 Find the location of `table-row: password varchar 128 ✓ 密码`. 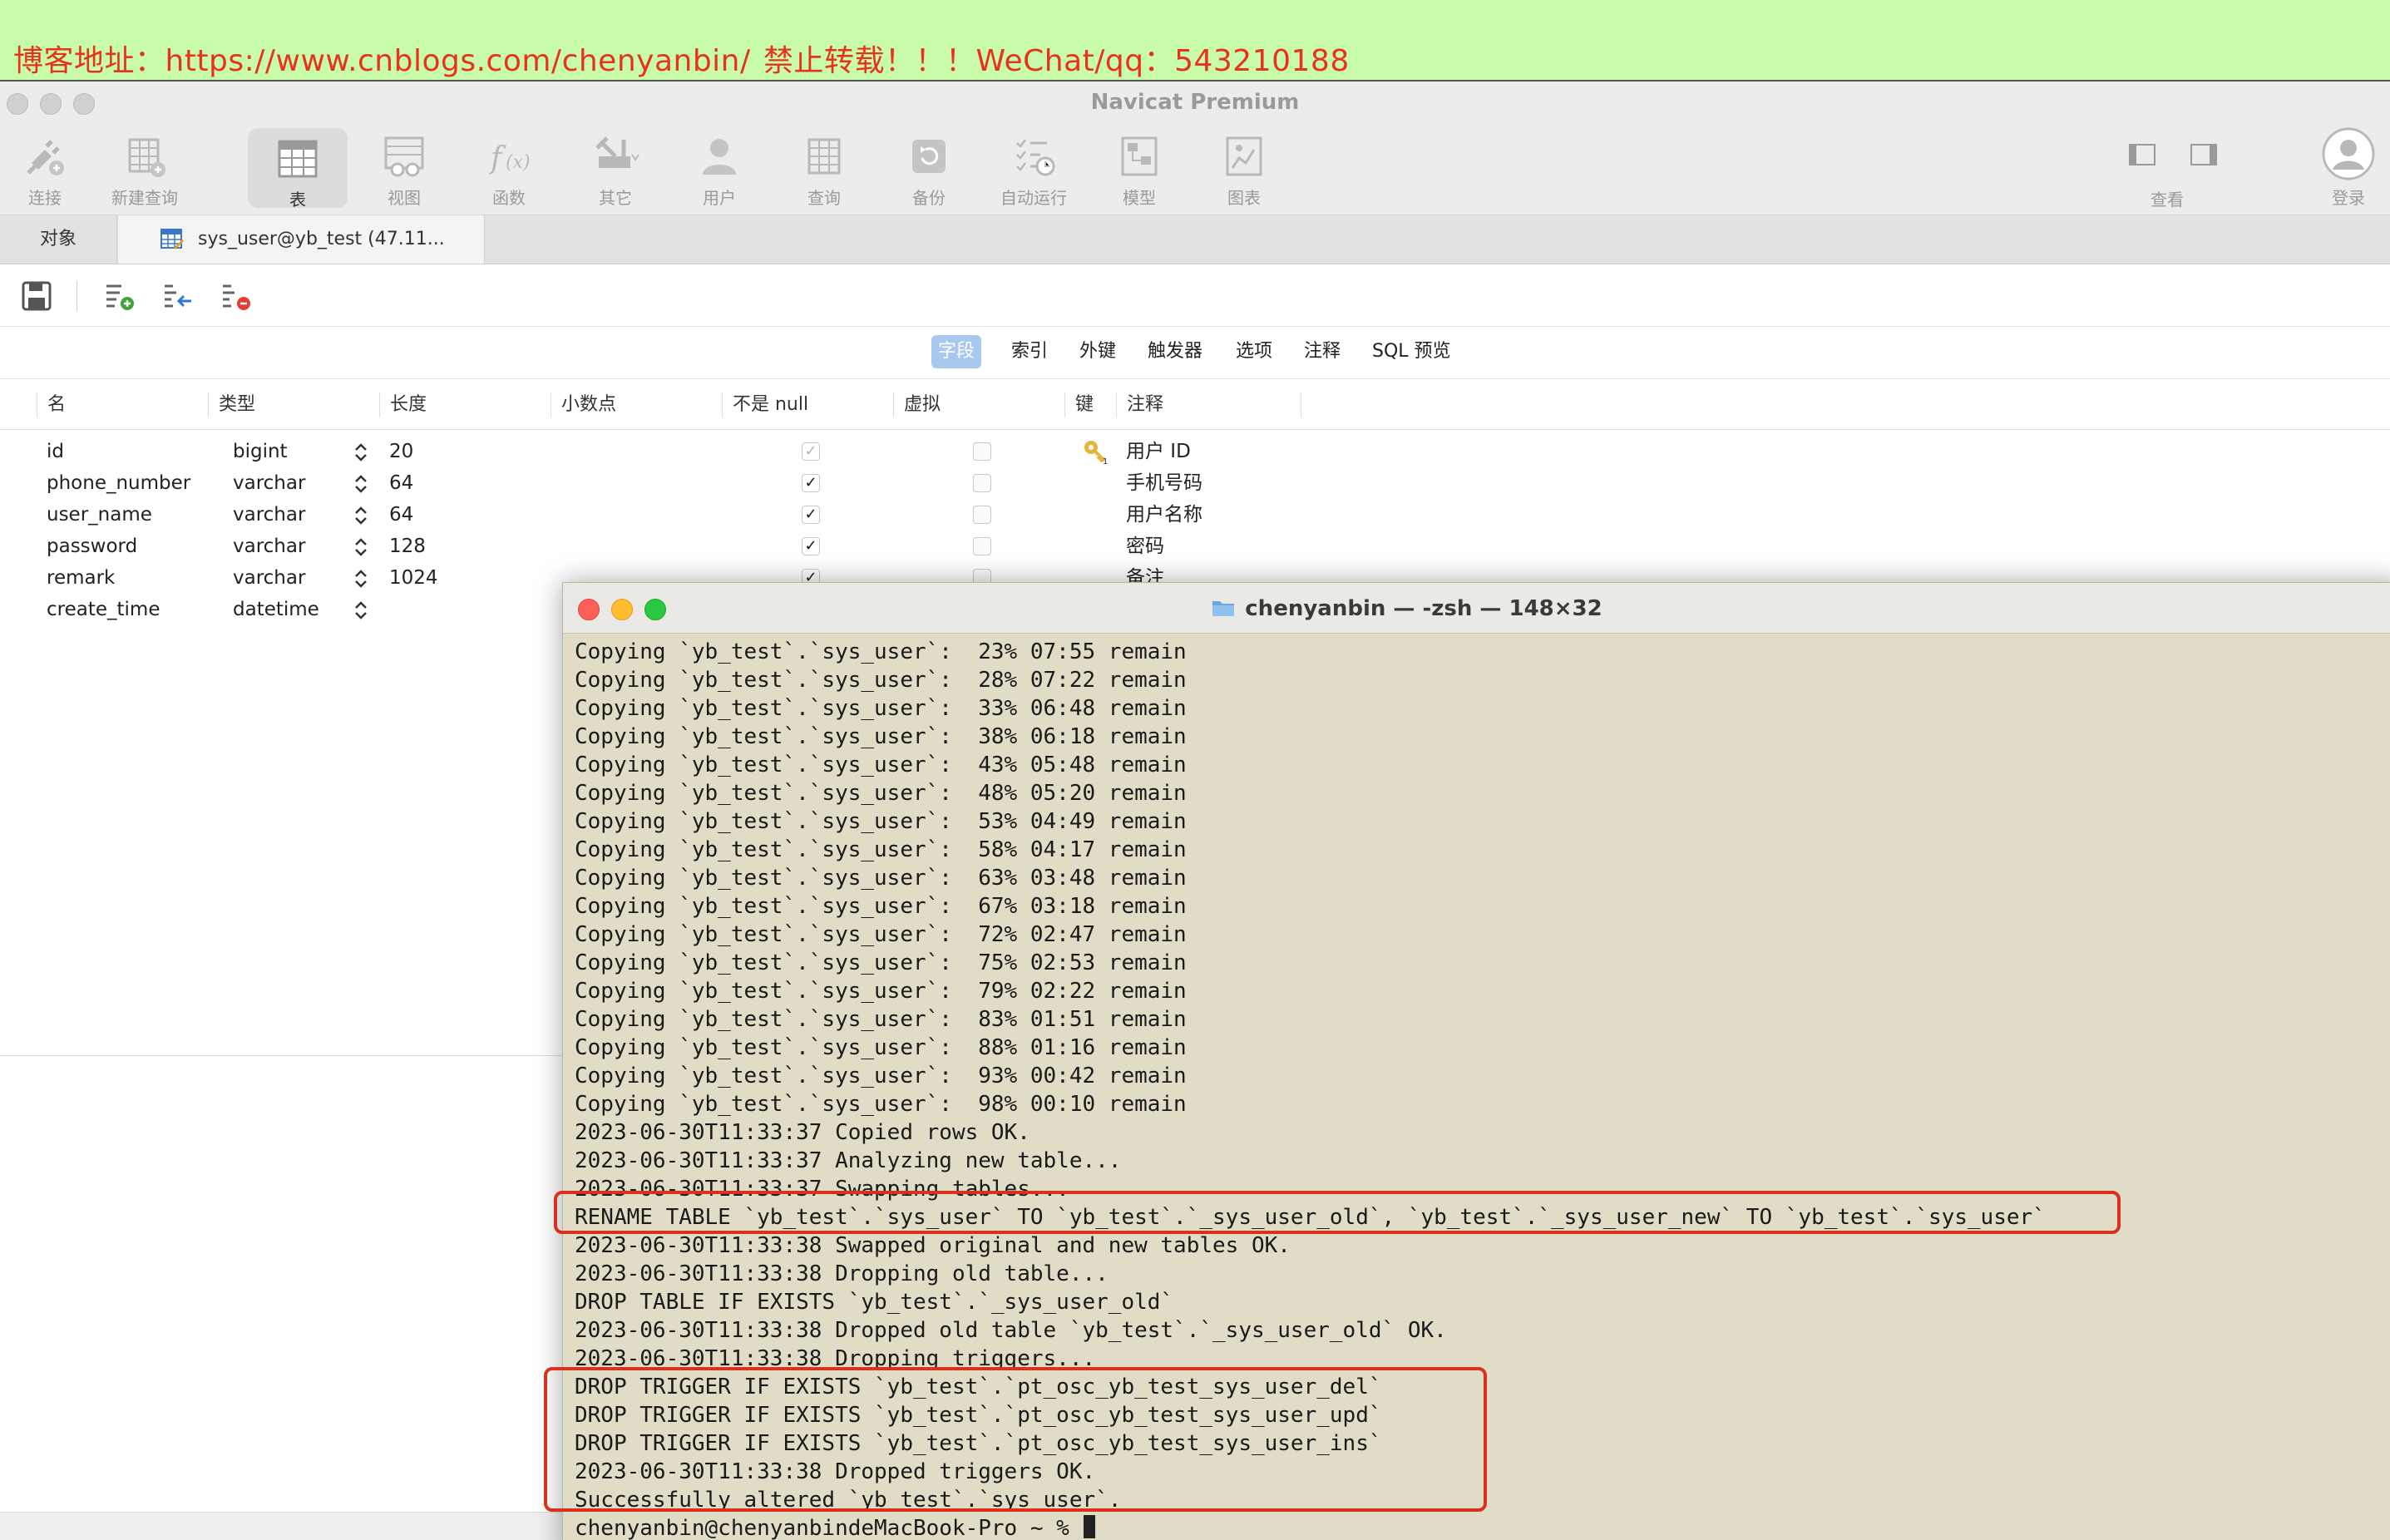

table-row: password varchar 128 ✓ 密码 is located at coordinates (1195, 547).